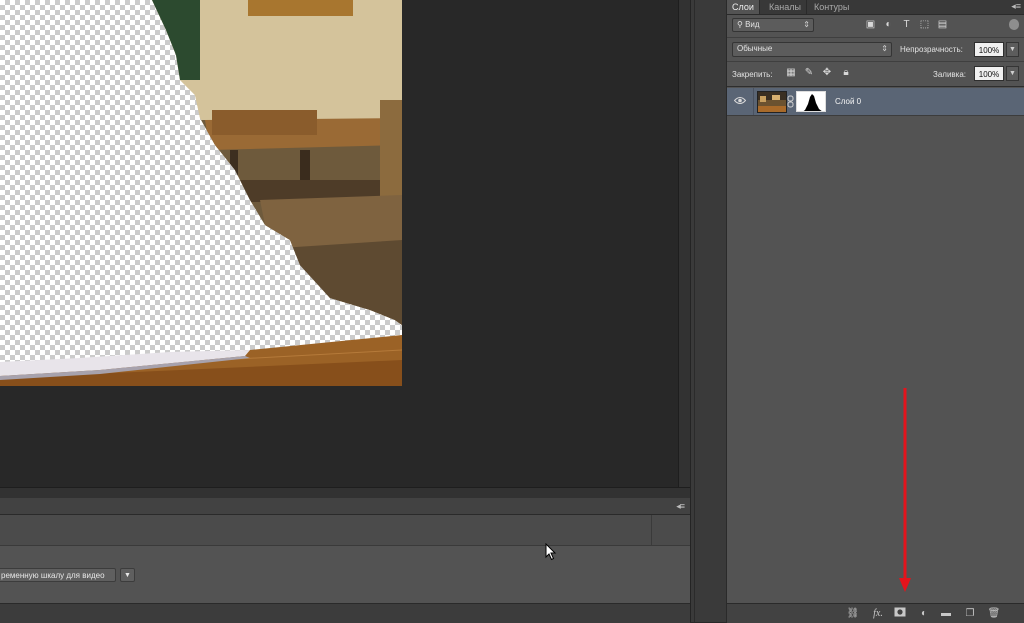  I want to click on type-layer-filter-icon: T, so click(906, 24).